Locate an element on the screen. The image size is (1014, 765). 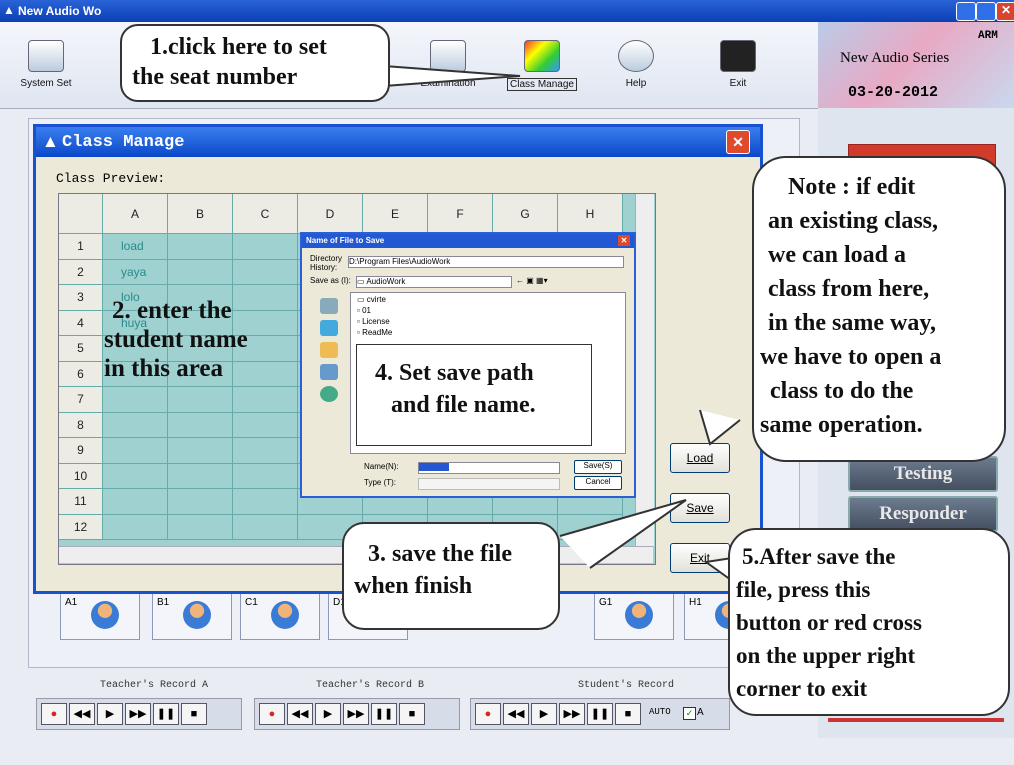
callout-3-line: when finish is located at coordinates (413, 586).